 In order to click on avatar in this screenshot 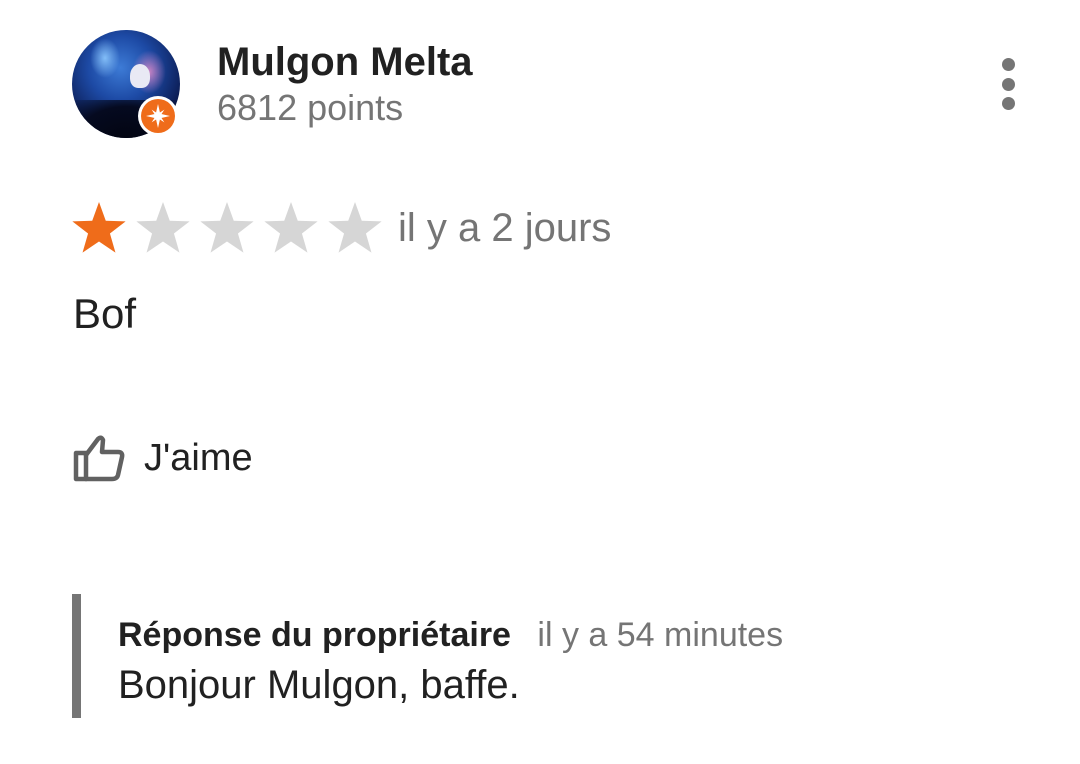, I will do `click(126, 84)`.